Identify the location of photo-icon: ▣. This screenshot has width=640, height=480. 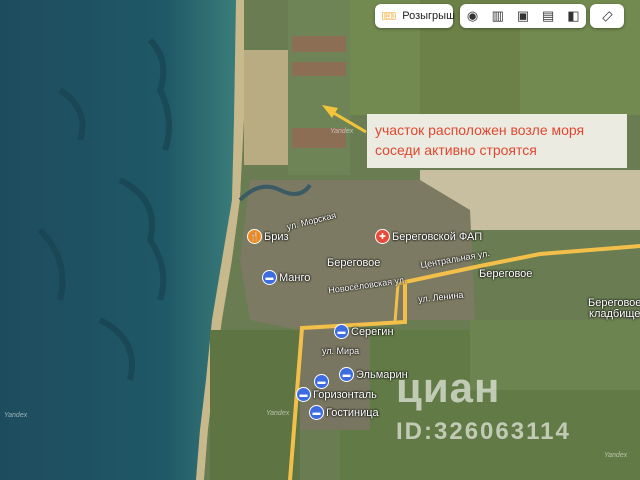
(523, 16).